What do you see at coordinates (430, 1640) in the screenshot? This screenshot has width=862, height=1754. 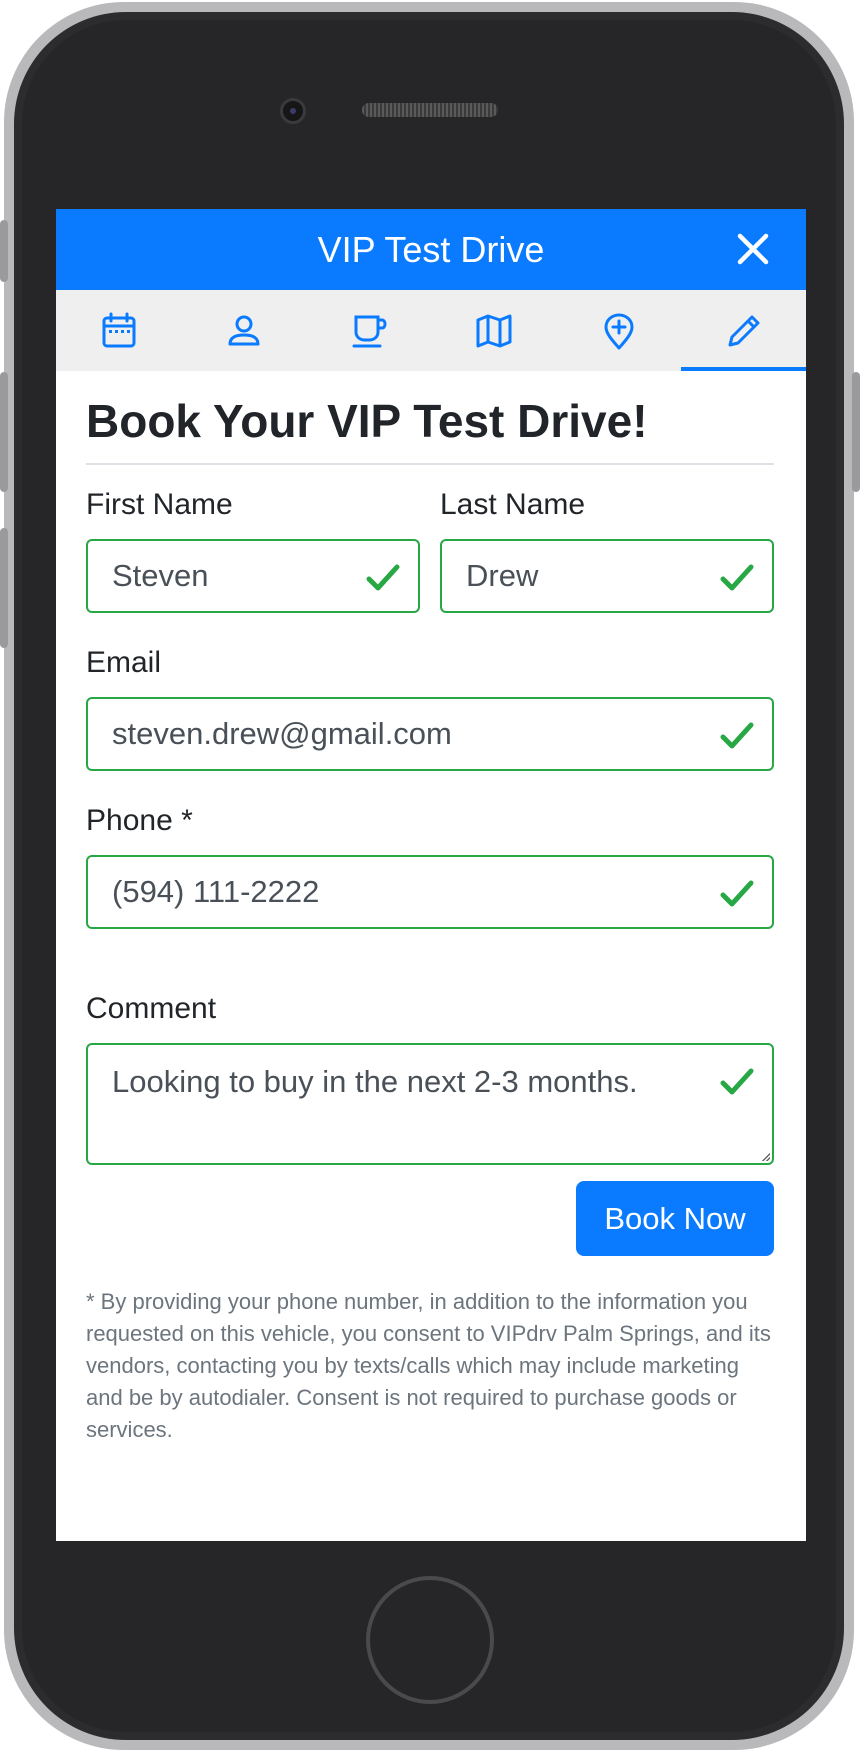 I see `home-button` at bounding box center [430, 1640].